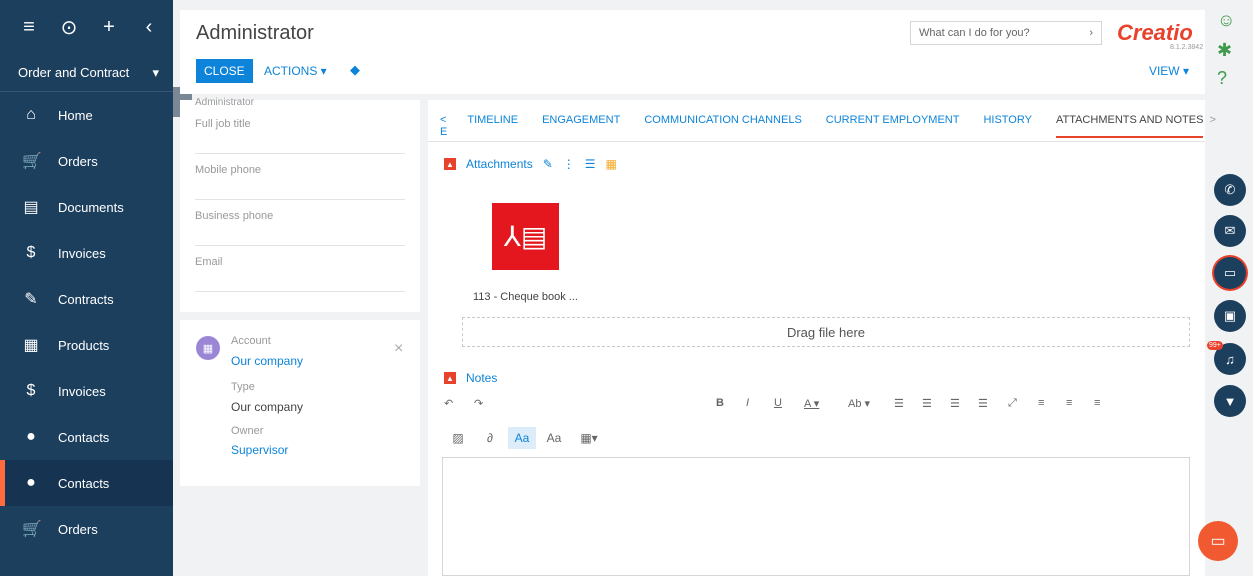 Image resolution: width=1253 pixels, height=576 pixels. Describe the element at coordinates (1012, 403) in the screenshot. I see `fullscreen-icon: ⤢` at that location.